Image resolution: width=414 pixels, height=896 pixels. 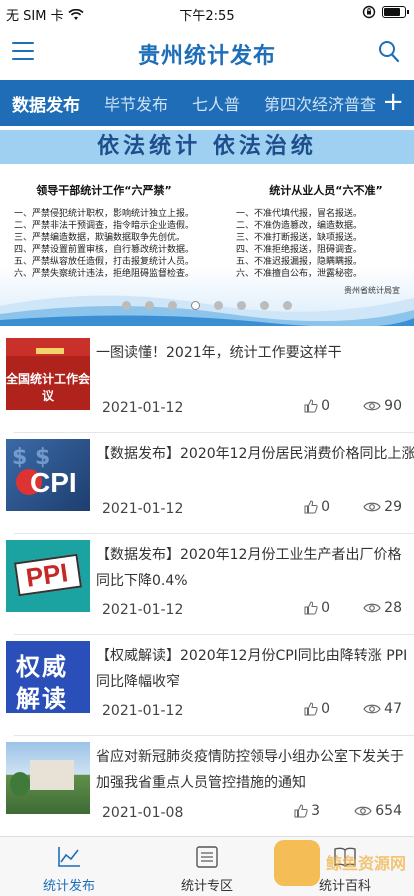 What do you see at coordinates (320, 103) in the screenshot?
I see `tab-fourth-economic-census: 第四次经济普查` at bounding box center [320, 103].